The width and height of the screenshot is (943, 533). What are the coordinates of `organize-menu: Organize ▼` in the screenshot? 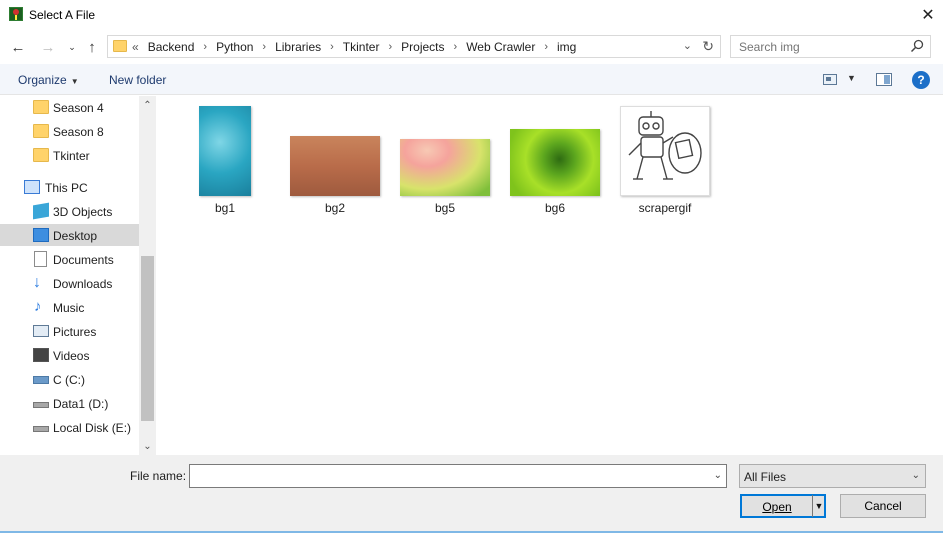 It's located at (48, 80).